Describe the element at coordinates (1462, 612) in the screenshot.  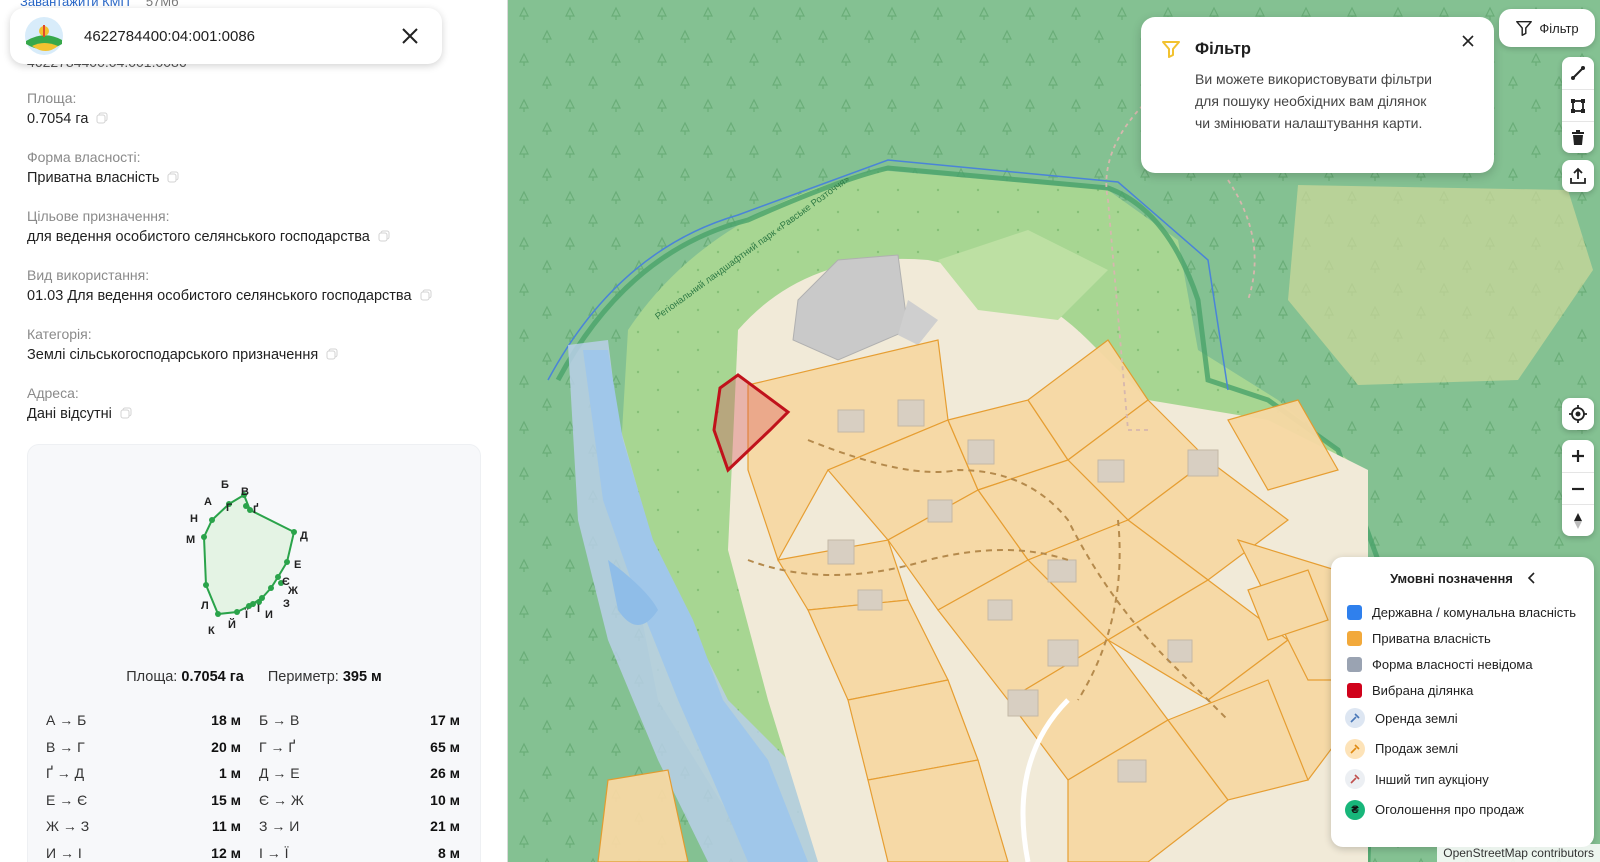
I see `legend-item: Державна / комунальна власність` at that location.